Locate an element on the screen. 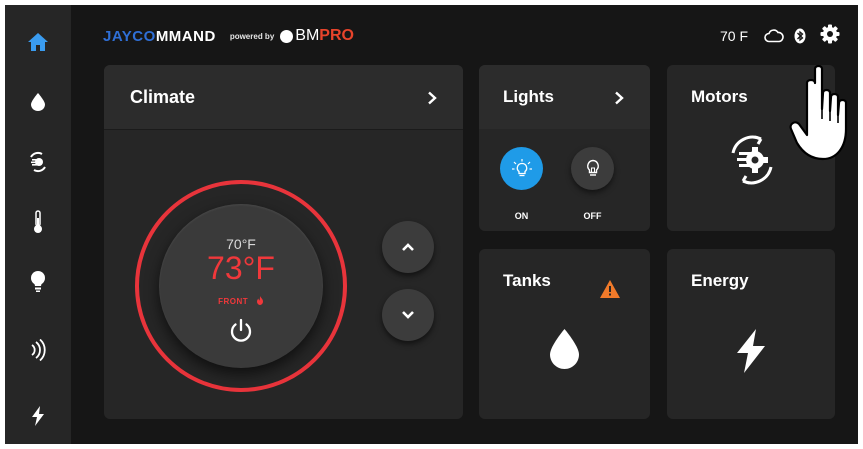  lights-card-header: Lights is located at coordinates (564, 97).